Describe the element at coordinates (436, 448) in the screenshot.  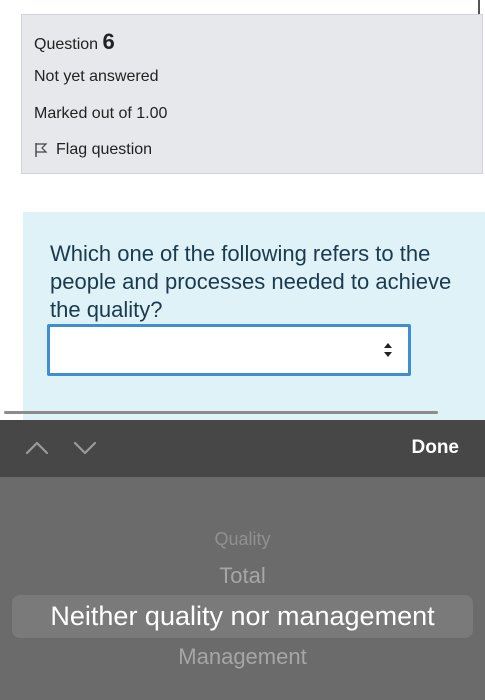
I see `done-button: Done` at that location.